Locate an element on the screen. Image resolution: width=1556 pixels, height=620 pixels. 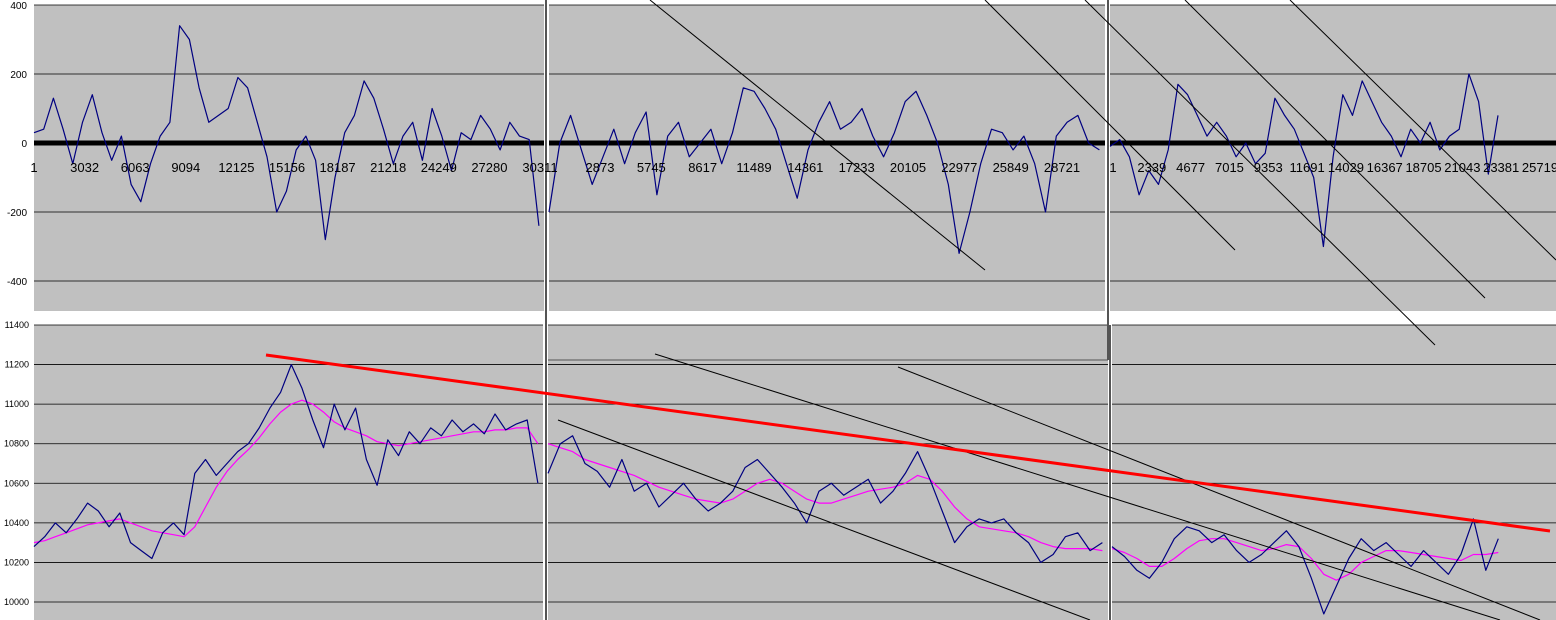
y-axis-top: -400 -200 0 200 400 is located at coordinates (17, 144).